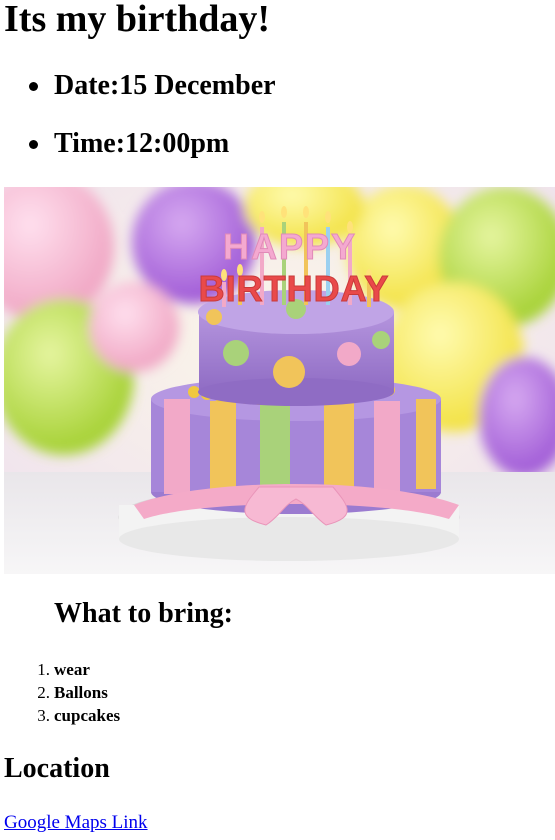 The height and width of the screenshot is (840, 555). What do you see at coordinates (43, 692) in the screenshot?
I see `list-number: 2.` at bounding box center [43, 692].